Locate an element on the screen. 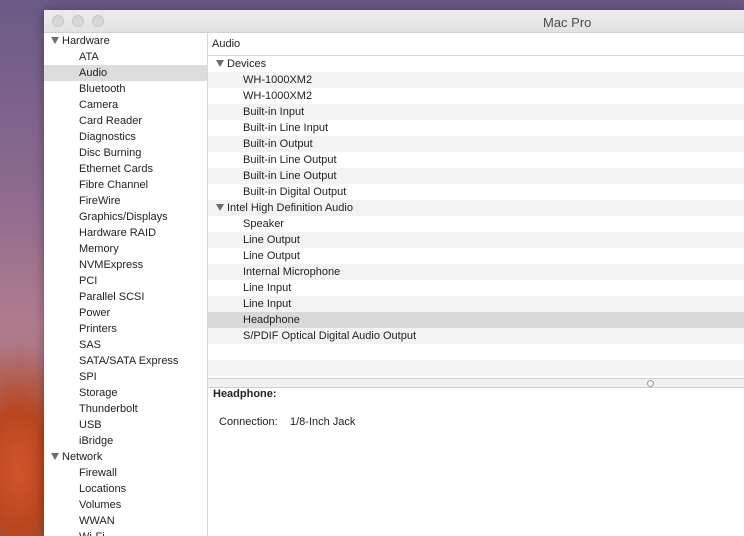 The height and width of the screenshot is (536, 744). tree-item-s-pdif-optical-digital-audio-output: S/PDIF Optical Digital Audio Output is located at coordinates (476, 336).